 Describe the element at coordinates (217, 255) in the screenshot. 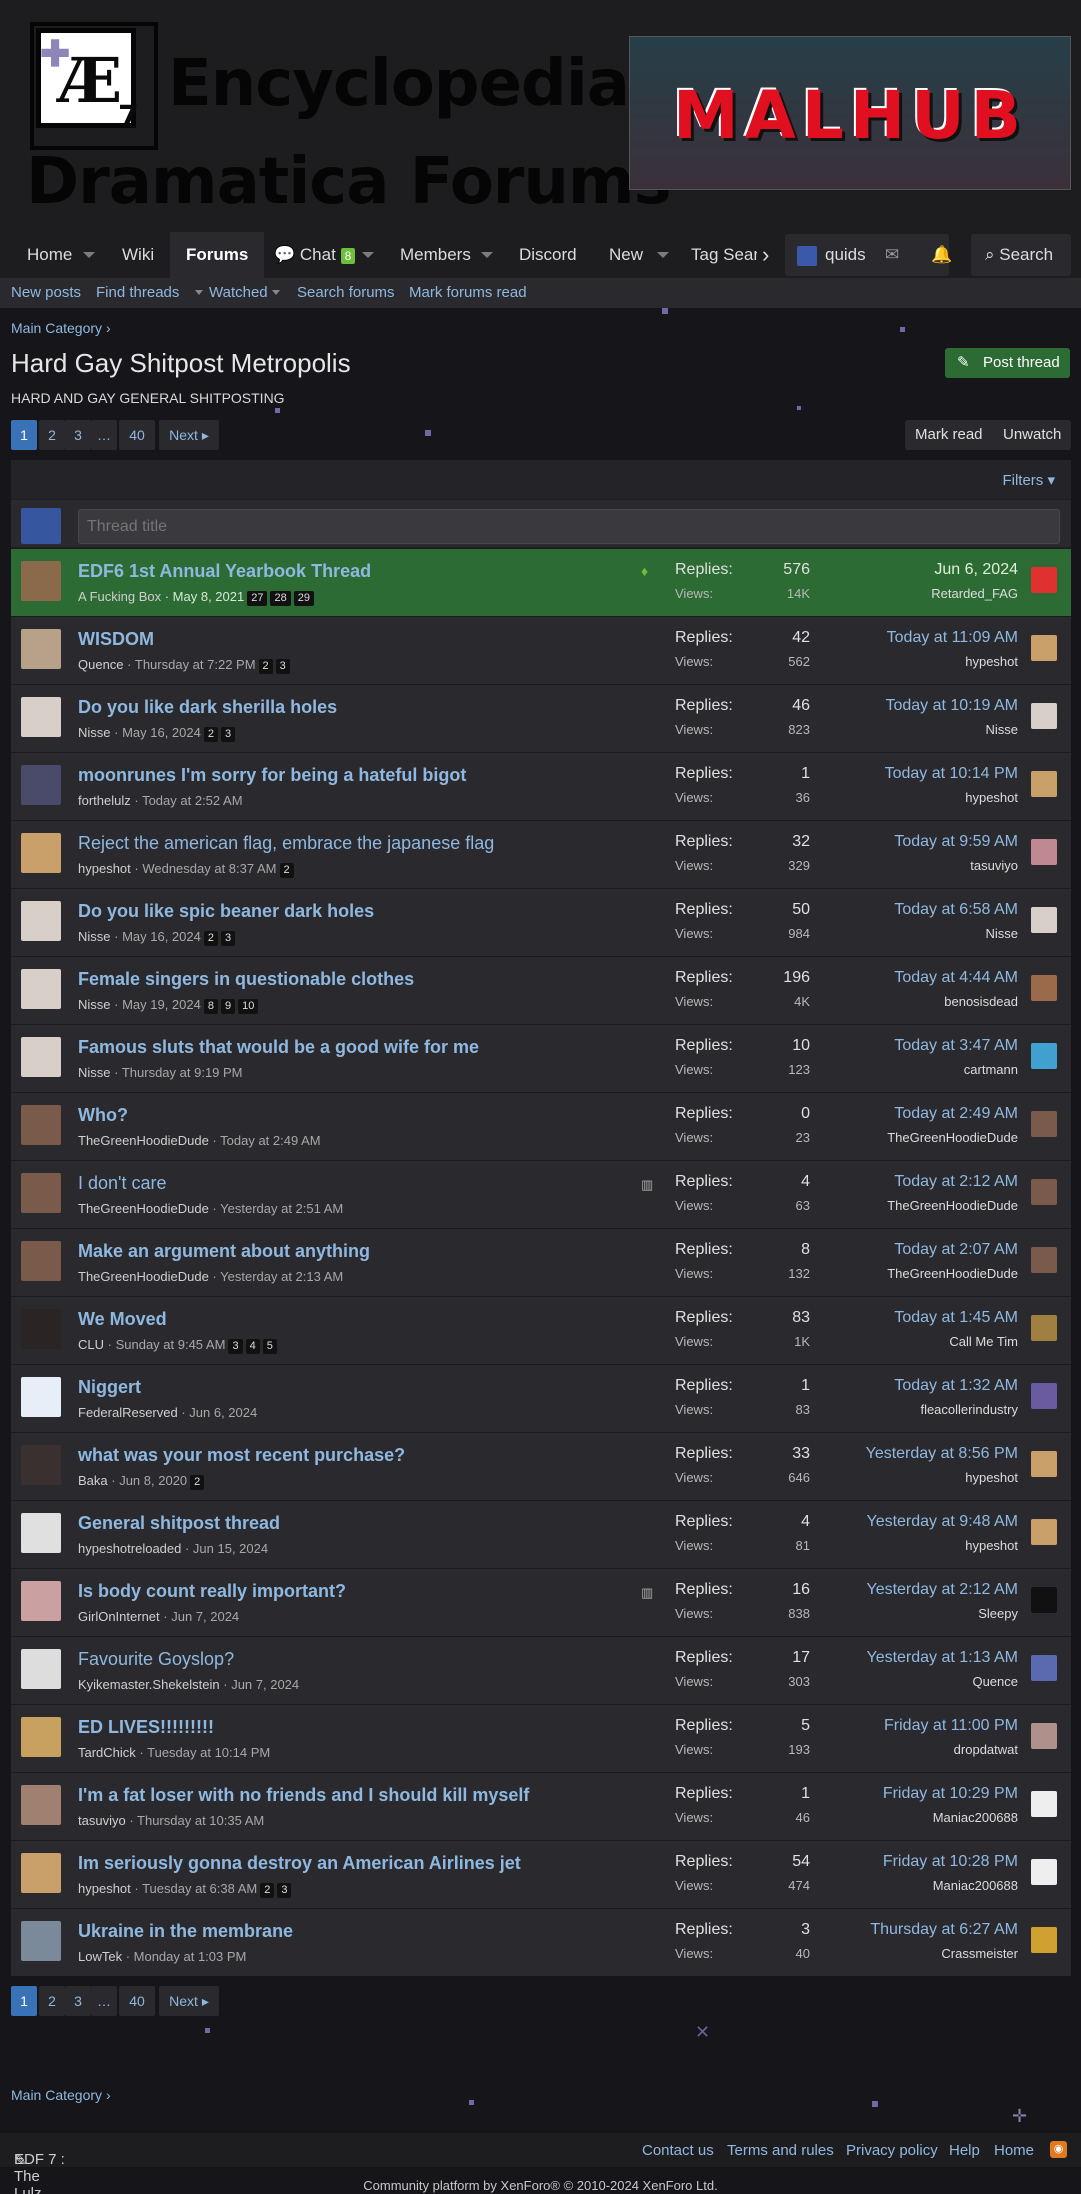

I see `nav-forums: Forums` at that location.